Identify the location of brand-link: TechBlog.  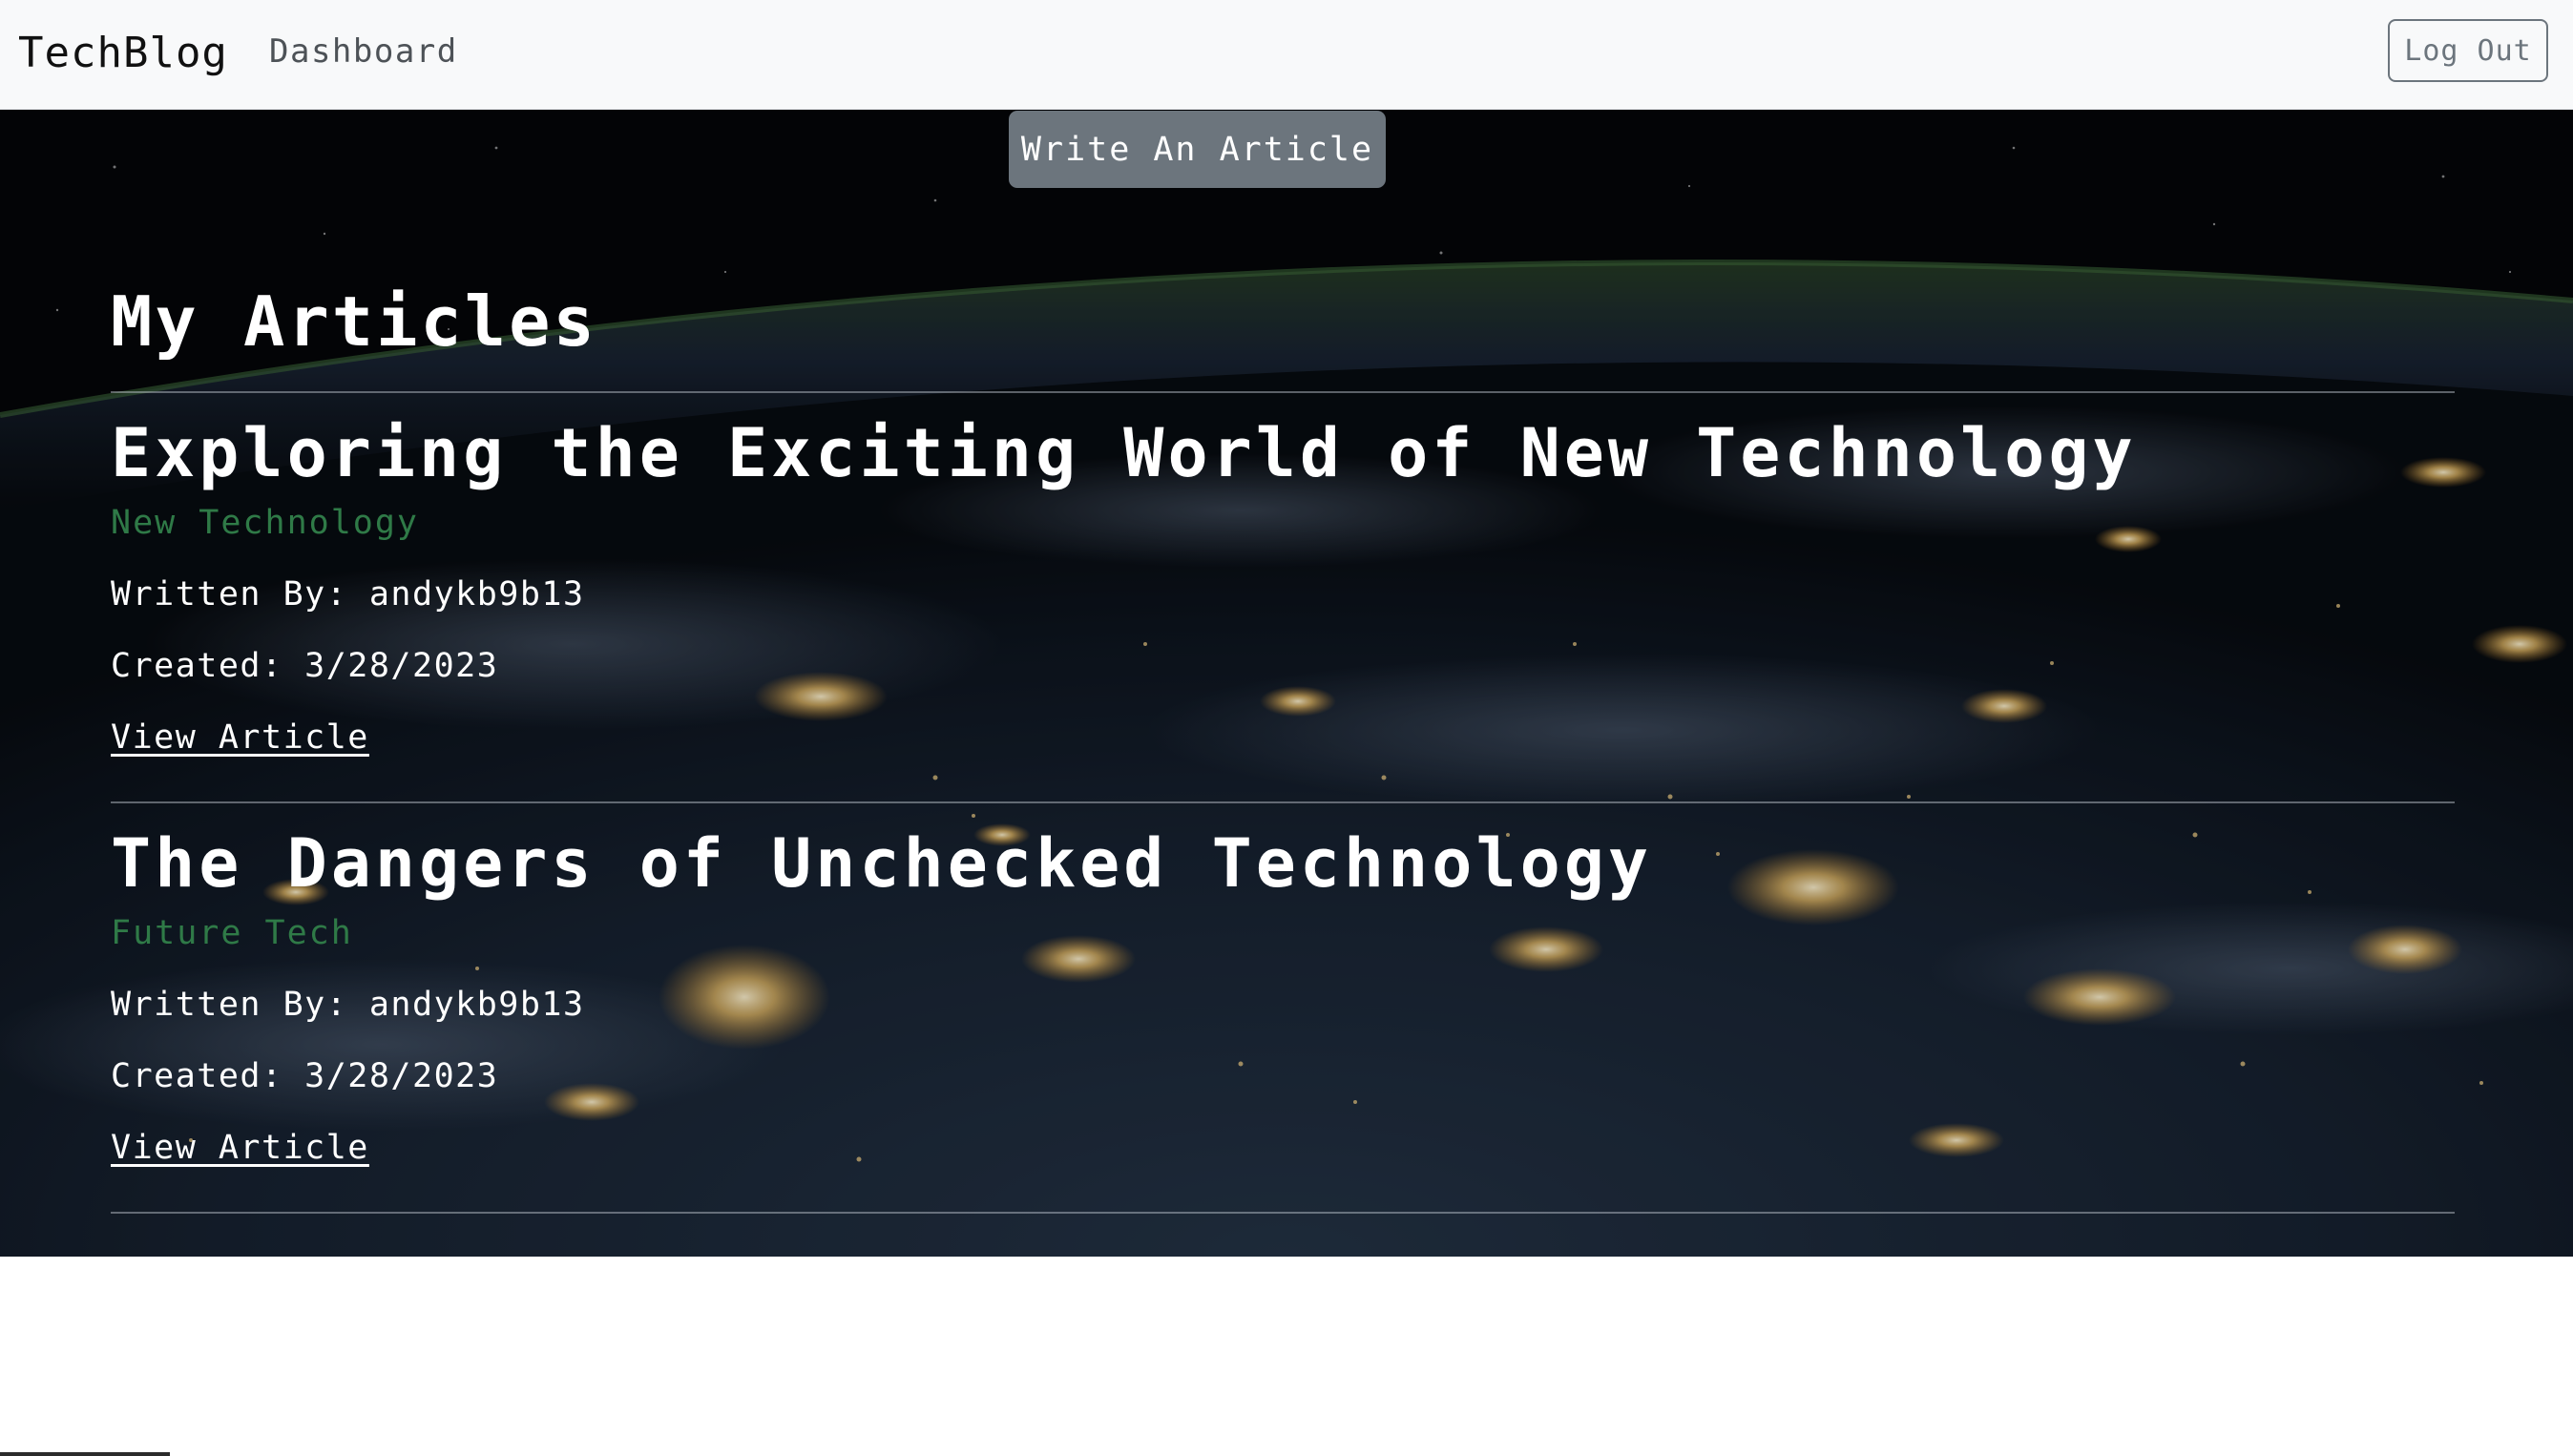
(123, 54).